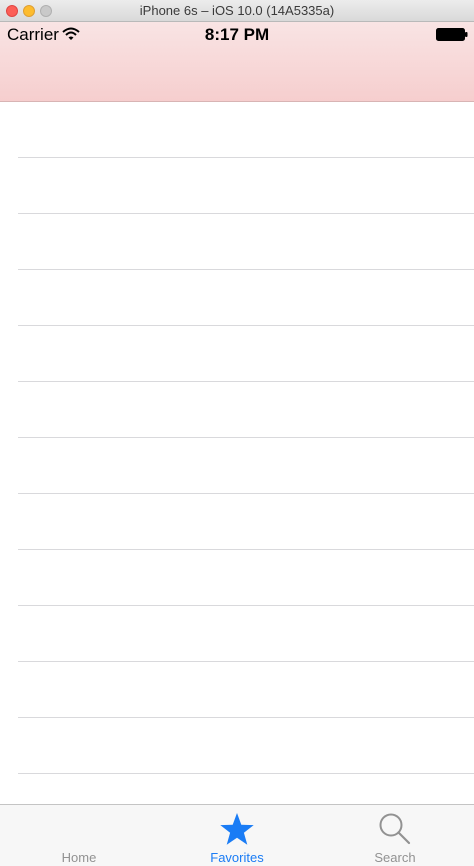 The width and height of the screenshot is (474, 866). What do you see at coordinates (237, 829) in the screenshot?
I see `star-icon` at bounding box center [237, 829].